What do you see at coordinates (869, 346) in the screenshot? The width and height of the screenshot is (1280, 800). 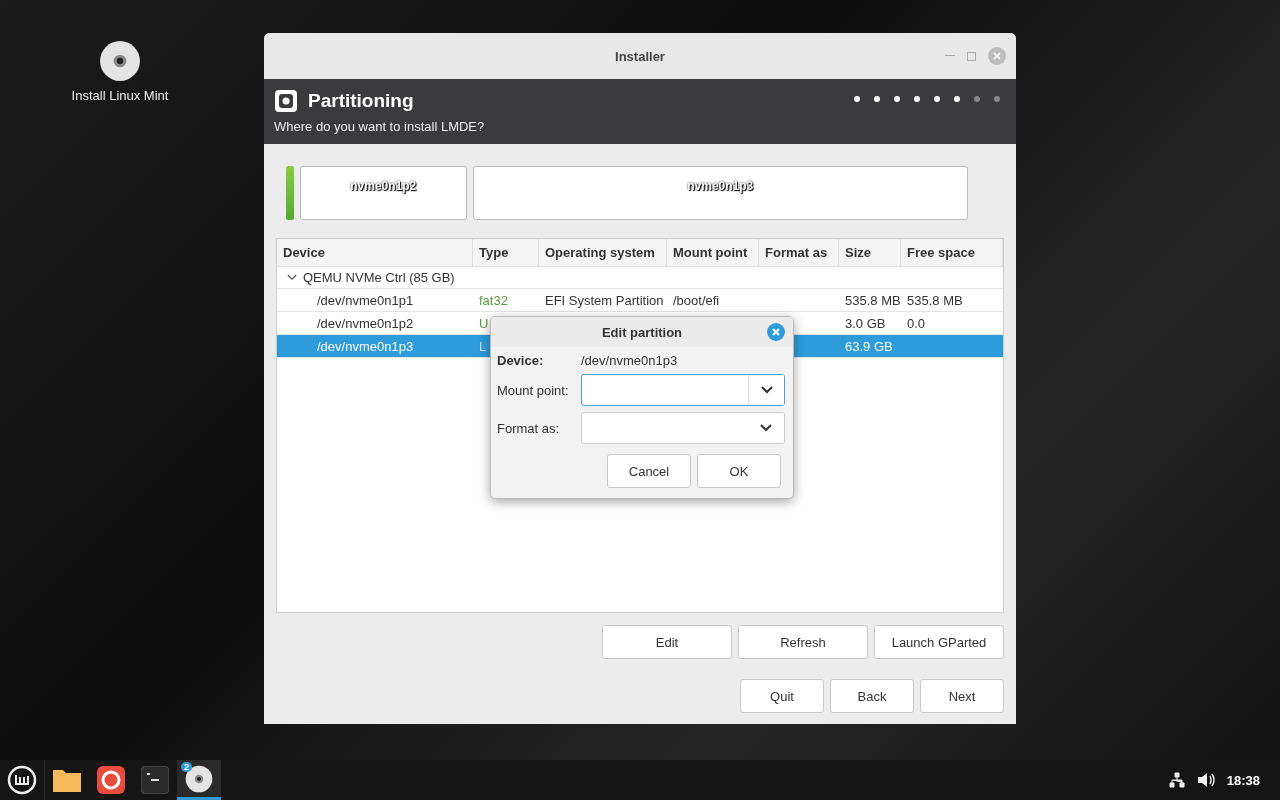 I see `size-cell-text: 63.9 GB` at bounding box center [869, 346].